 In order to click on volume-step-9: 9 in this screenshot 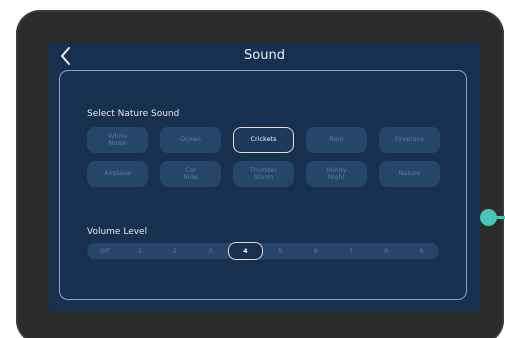, I will do `click(421, 251)`.